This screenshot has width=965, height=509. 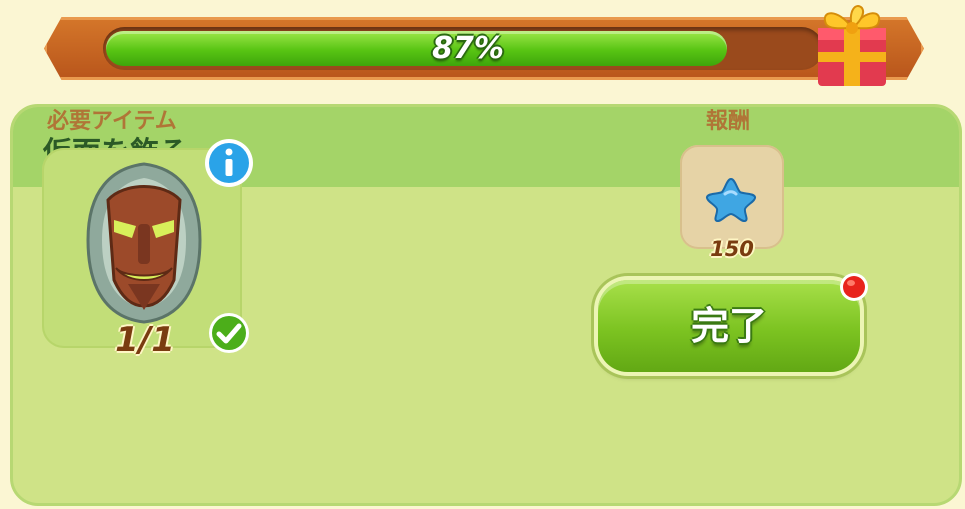 I want to click on reward-amount: 150, so click(x=732, y=249).